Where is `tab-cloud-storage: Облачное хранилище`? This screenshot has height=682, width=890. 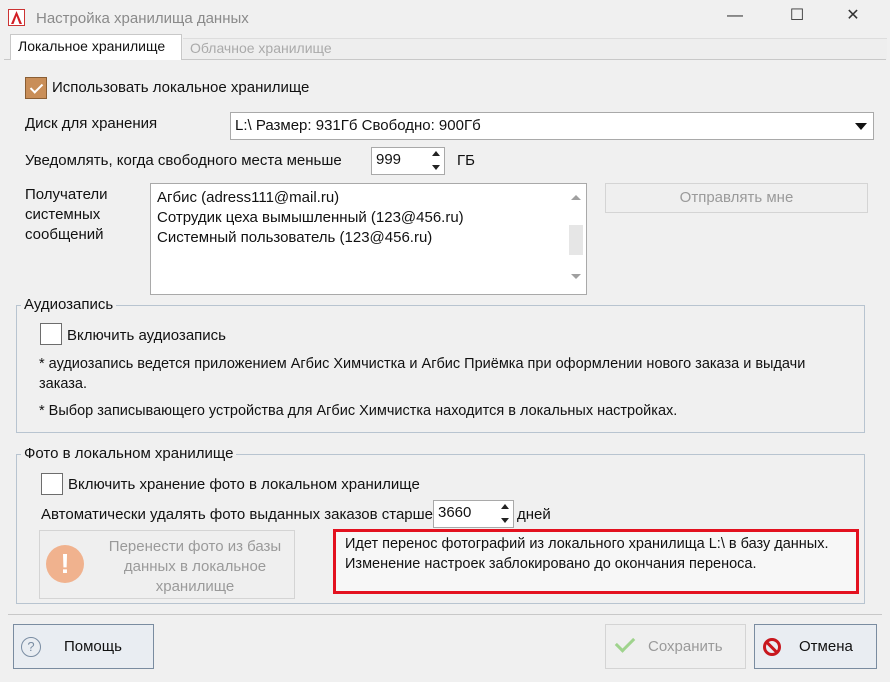
tab-cloud-storage: Облачное хранилище is located at coordinates (535, 49).